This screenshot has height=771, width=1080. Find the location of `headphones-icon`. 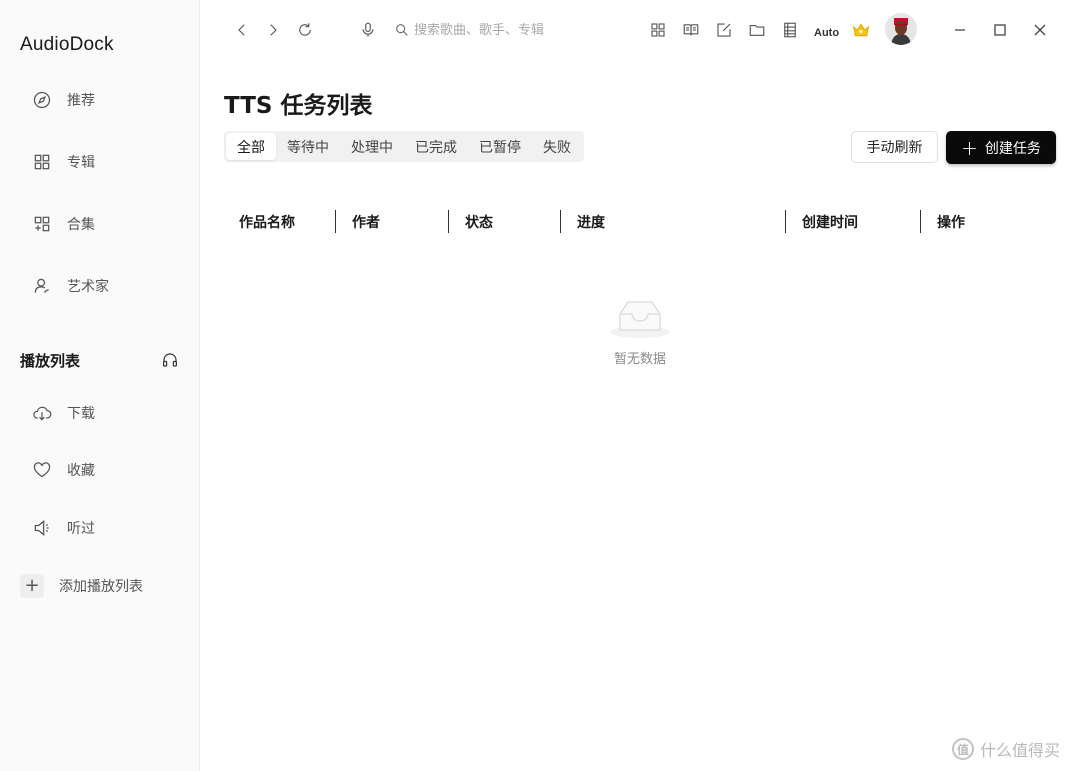

headphones-icon is located at coordinates (170, 360).